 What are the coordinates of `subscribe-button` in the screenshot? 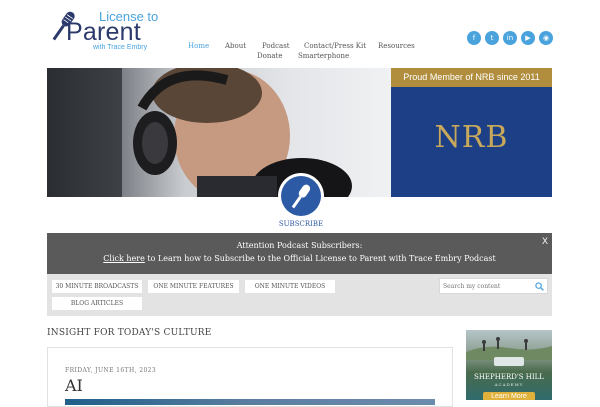 It's located at (301, 196).